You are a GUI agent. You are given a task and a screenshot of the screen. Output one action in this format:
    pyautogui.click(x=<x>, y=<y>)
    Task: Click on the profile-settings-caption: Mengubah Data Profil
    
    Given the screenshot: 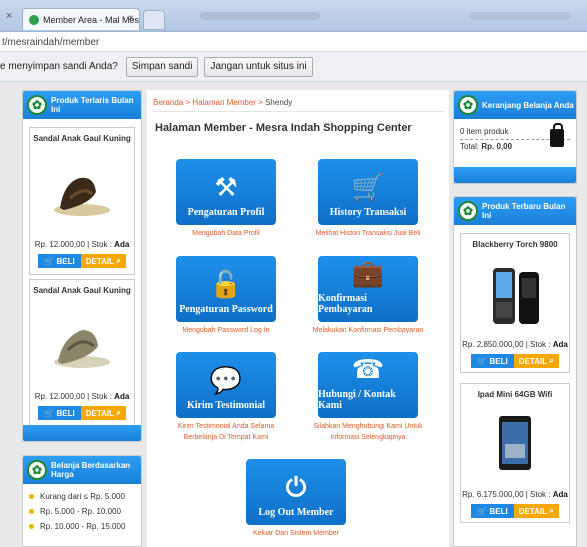 What is the action you would take?
    pyautogui.click(x=226, y=233)
    